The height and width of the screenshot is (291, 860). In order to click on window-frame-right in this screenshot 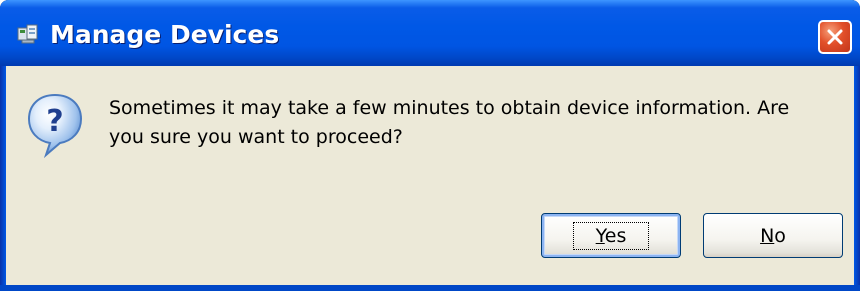, I will do `click(857, 178)`.